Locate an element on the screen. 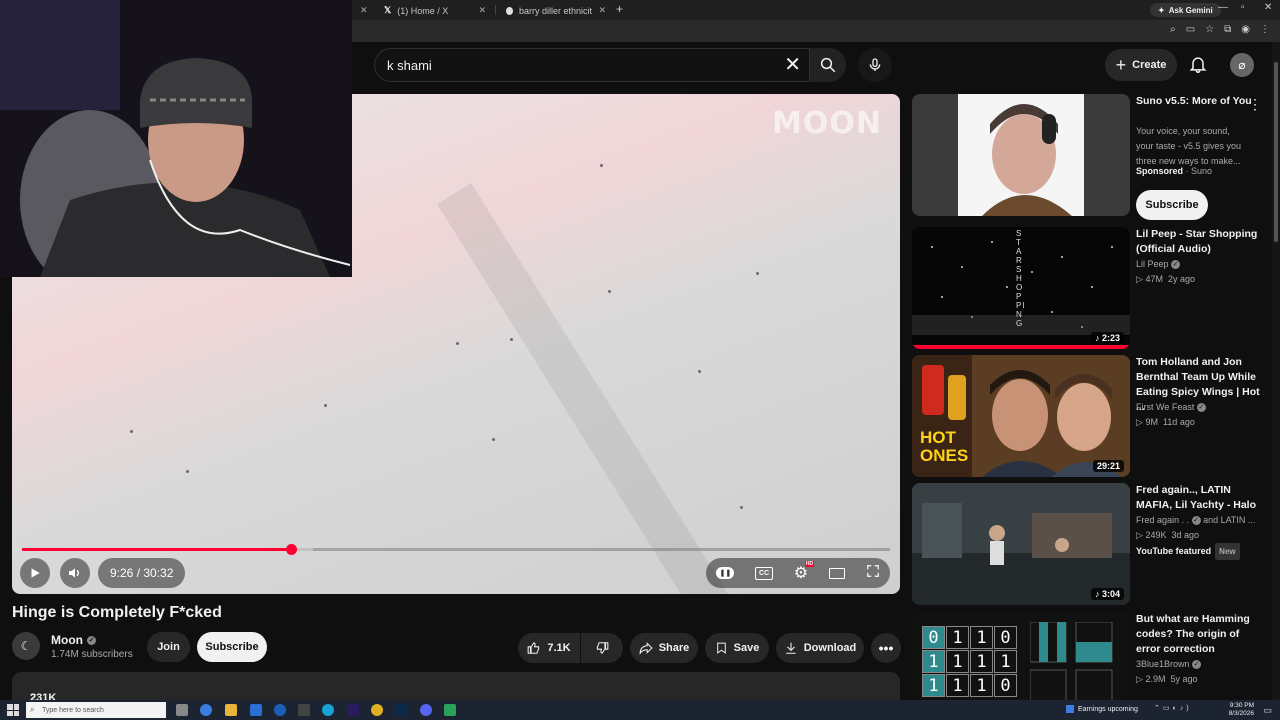 Image resolution: width=1280 pixels, height=720 pixels. notification-center-icon: ▭ is located at coordinates (1267, 710).